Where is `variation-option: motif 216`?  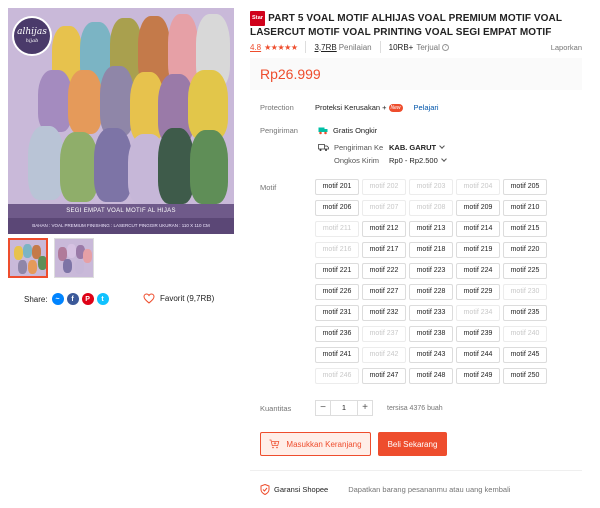
variation-option: motif 216 is located at coordinates (337, 250).